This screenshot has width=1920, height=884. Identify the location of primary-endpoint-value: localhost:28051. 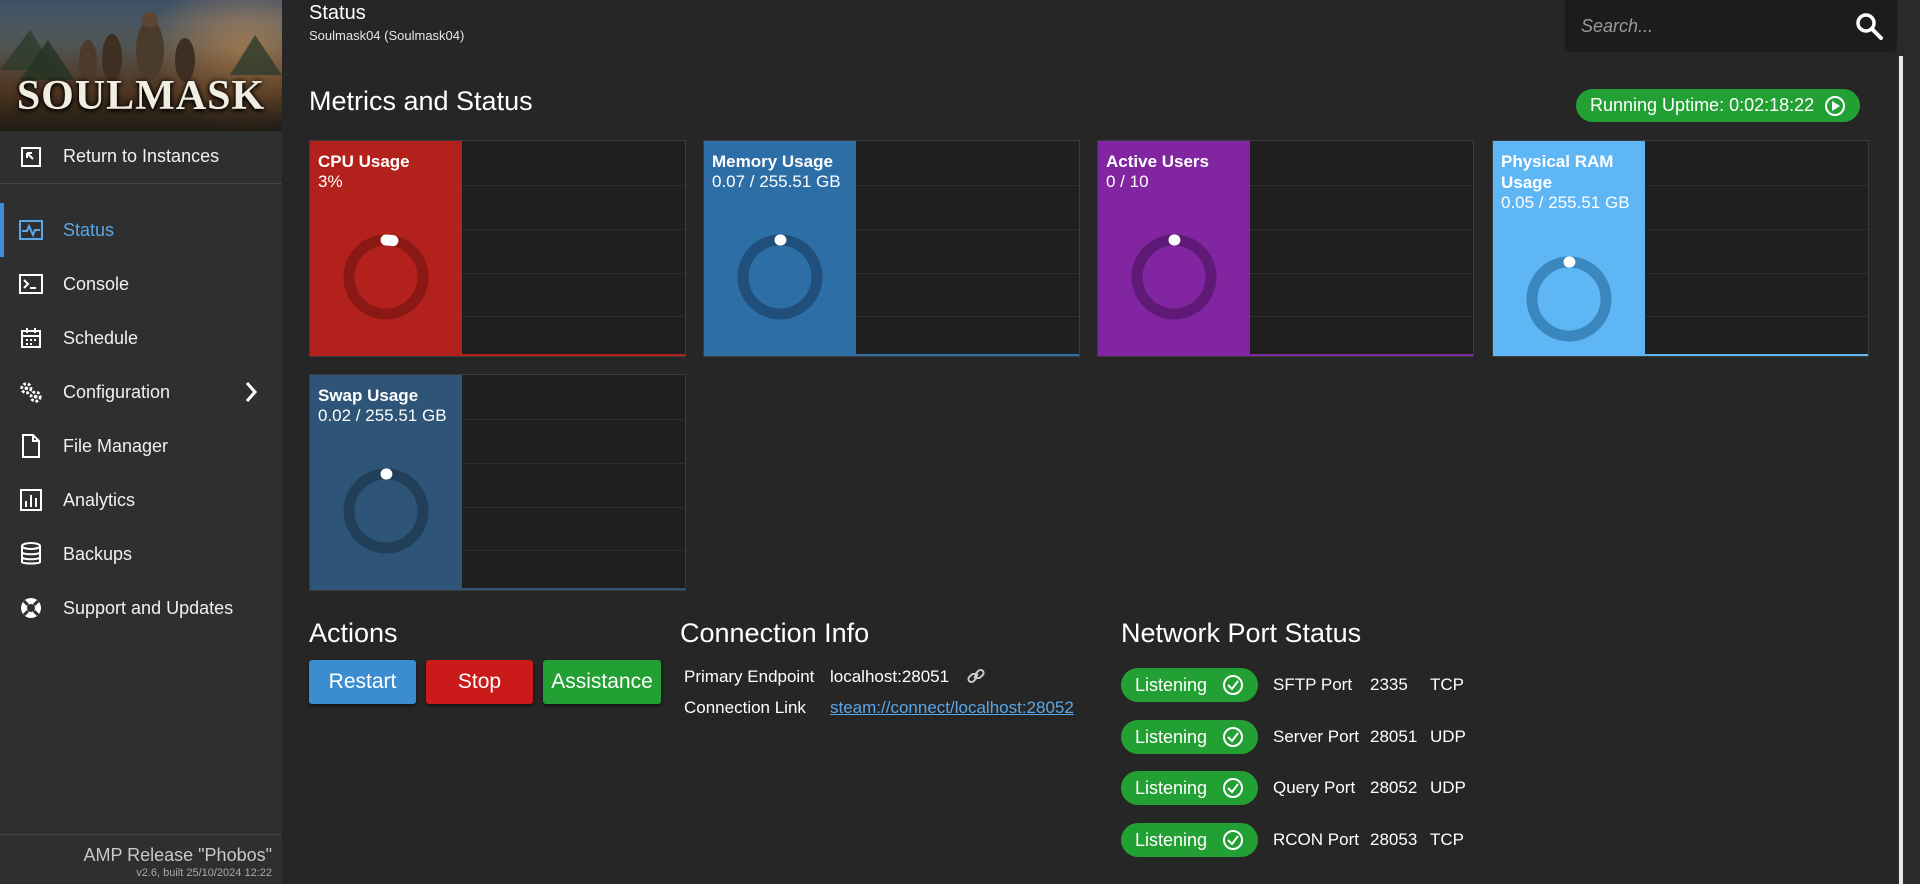
(890, 676).